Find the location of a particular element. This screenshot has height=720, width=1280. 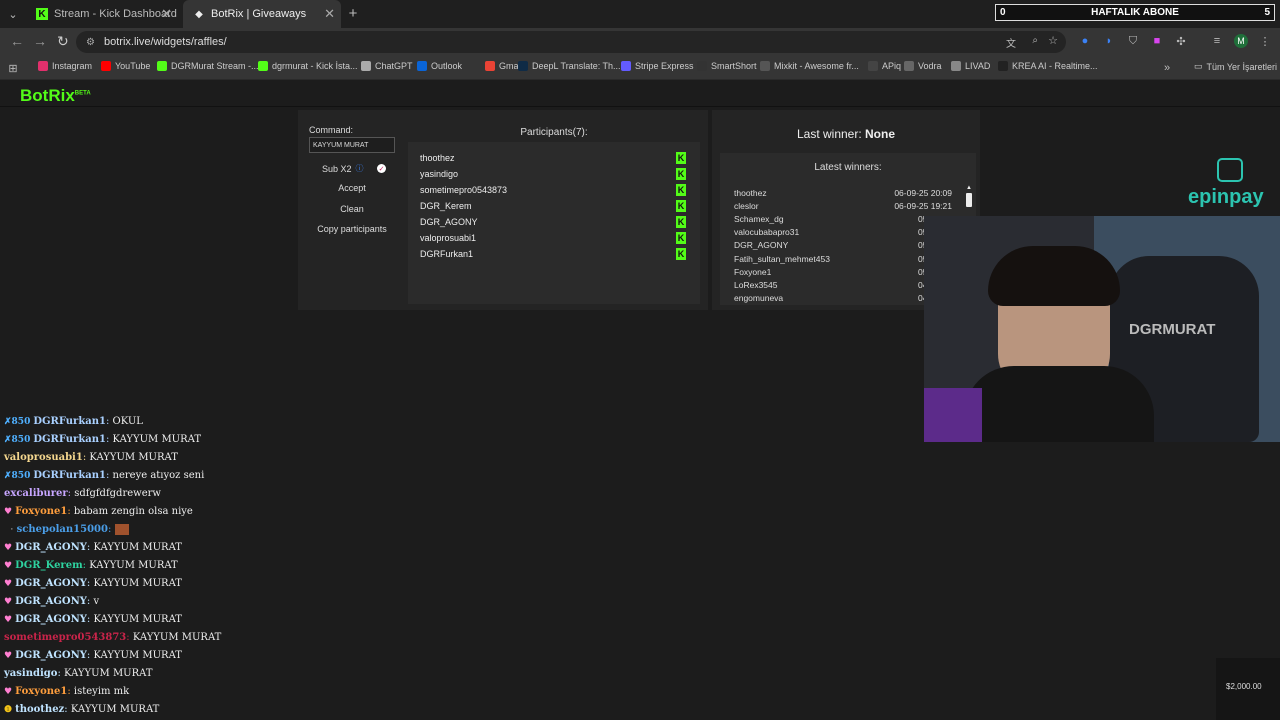

translate-icon: 文 is located at coordinates (1011, 42).